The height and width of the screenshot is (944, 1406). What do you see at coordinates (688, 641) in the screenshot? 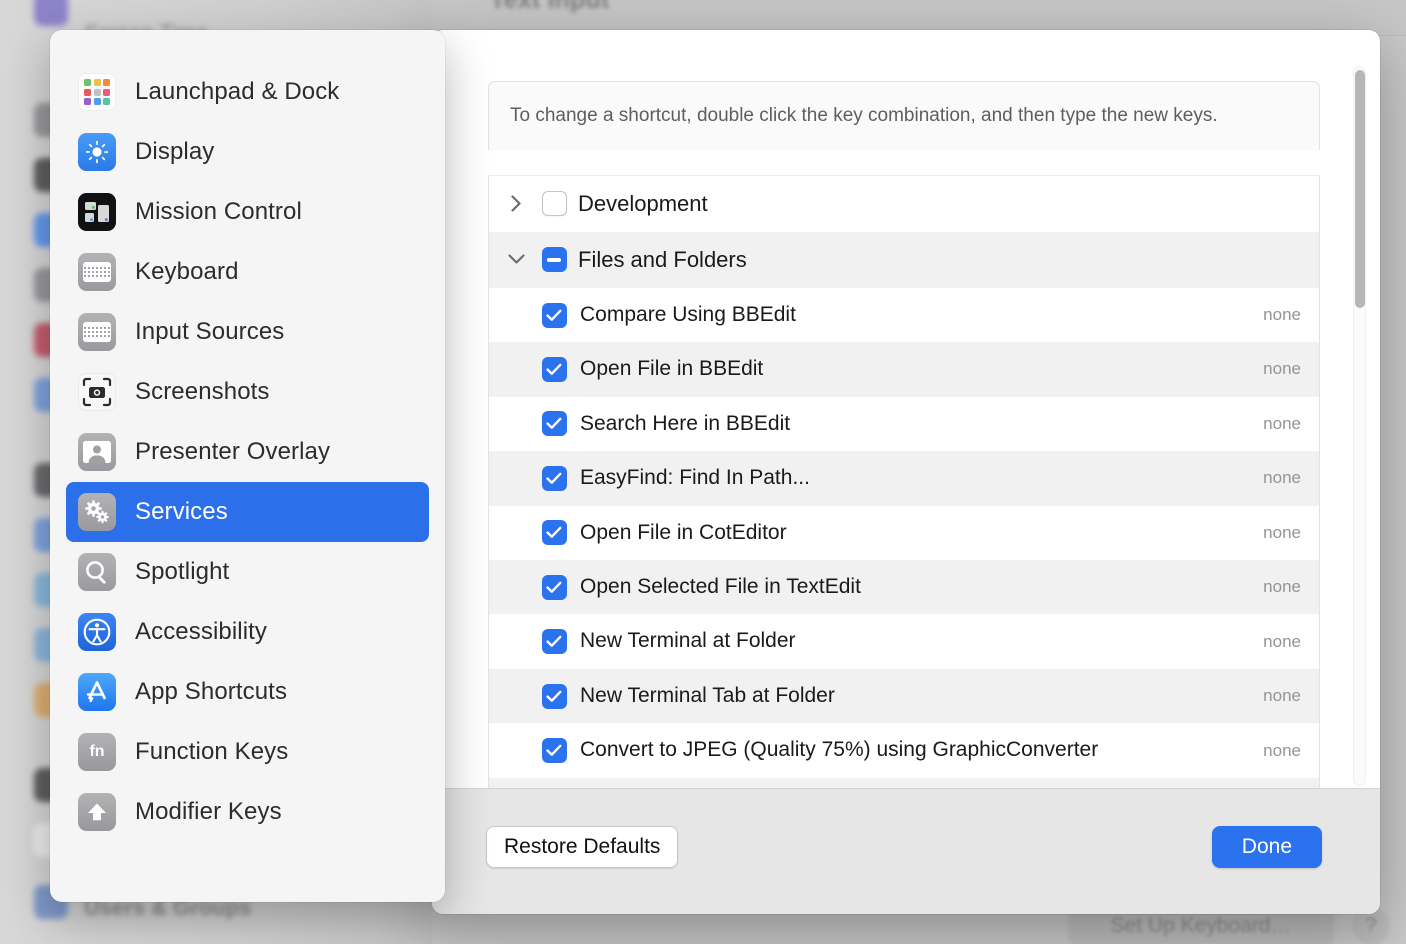
I see `shortcut-label: New Terminal at Folder` at bounding box center [688, 641].